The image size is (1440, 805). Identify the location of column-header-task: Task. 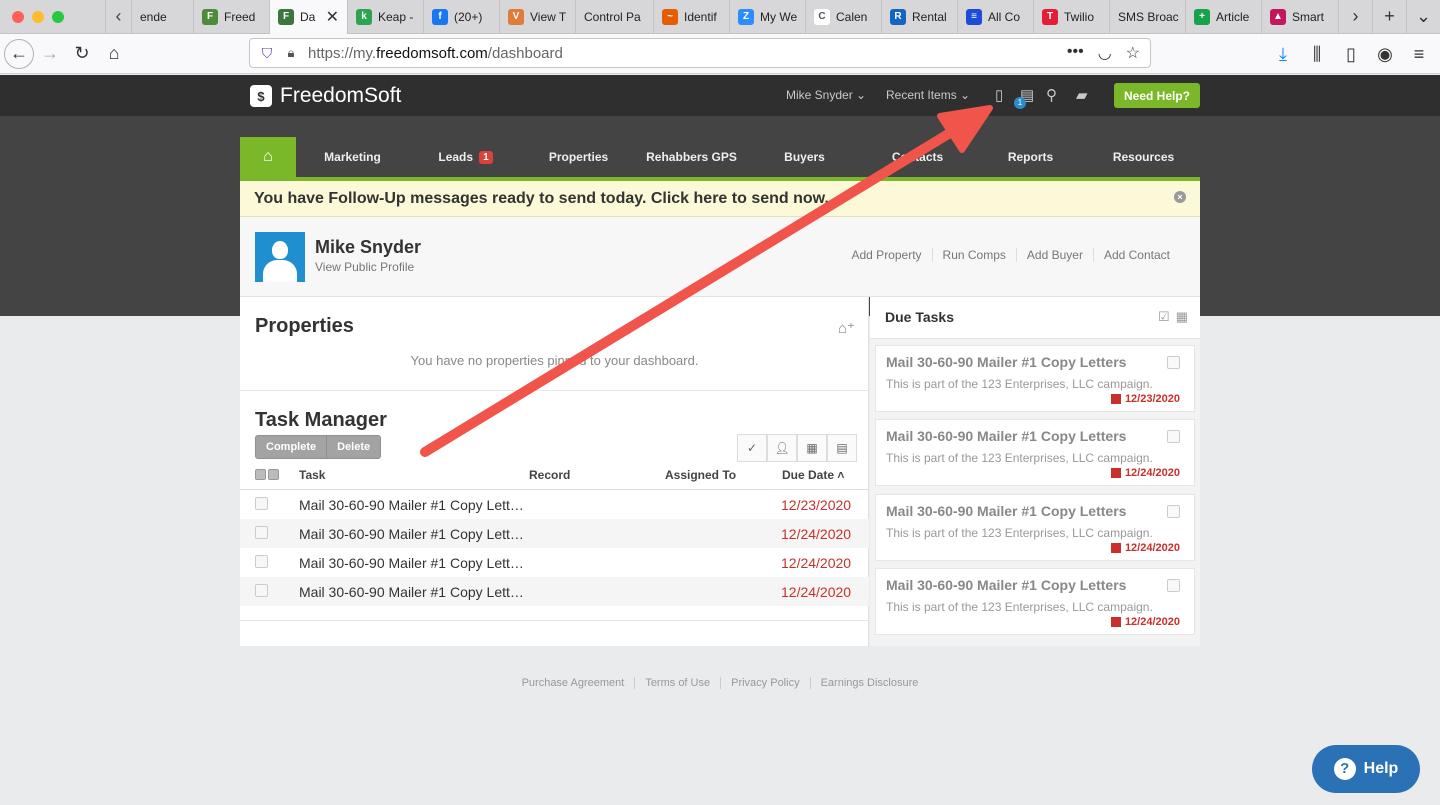
(312, 475).